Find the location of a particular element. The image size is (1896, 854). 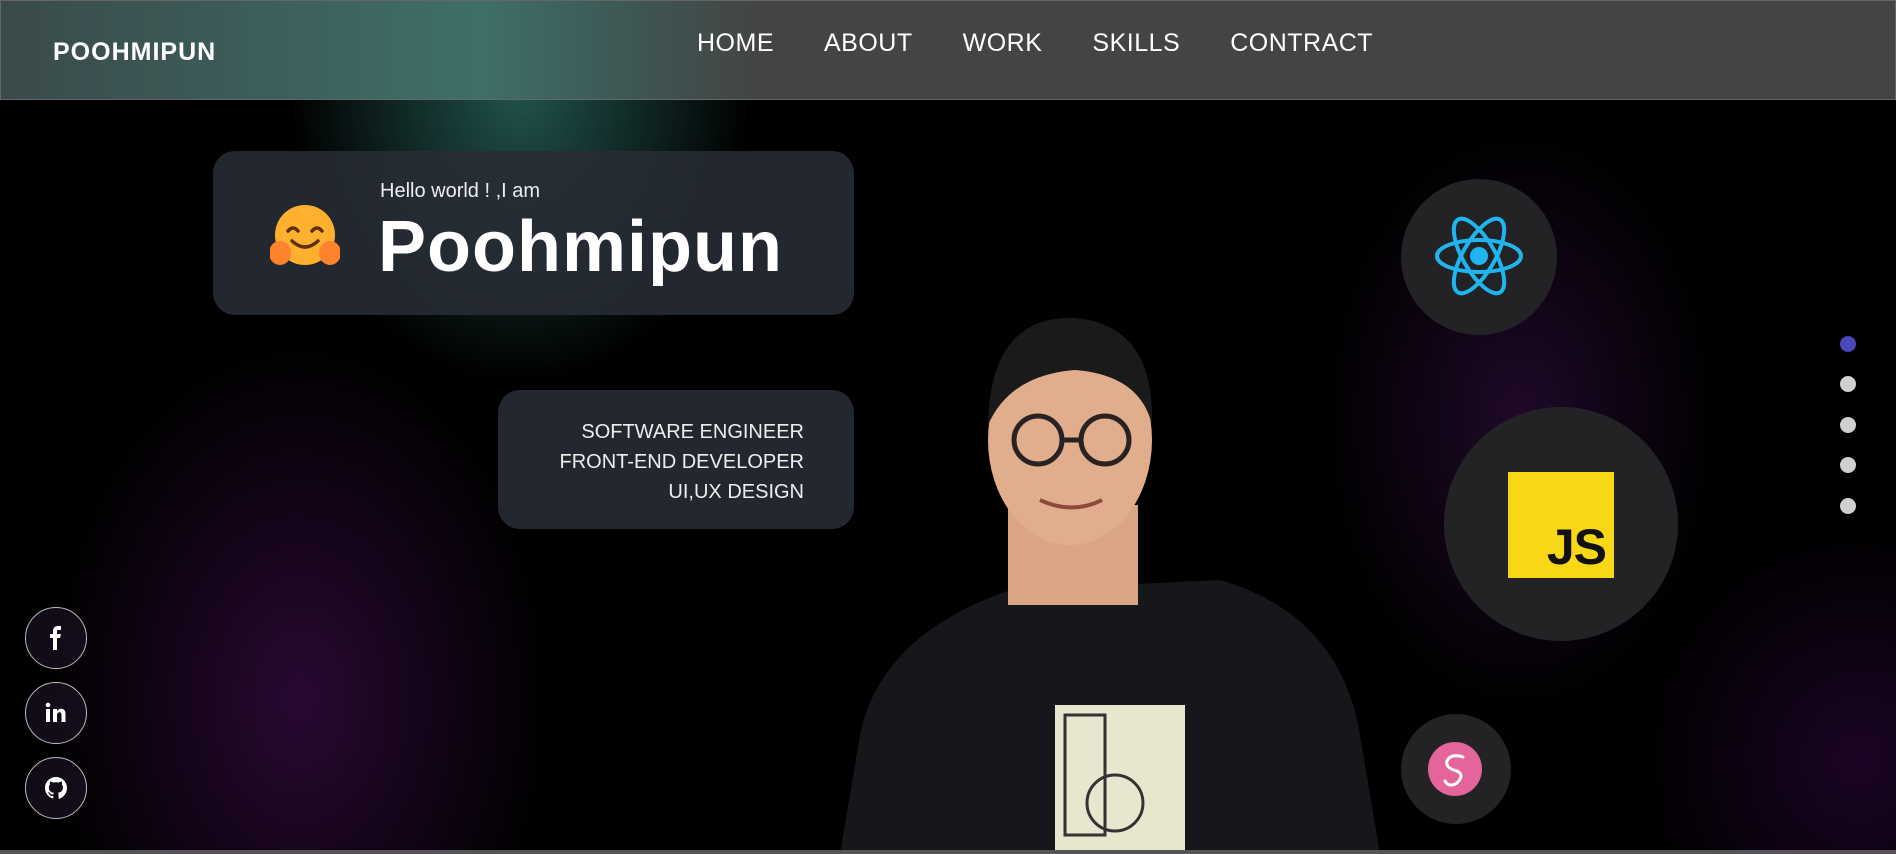

facebook-button is located at coordinates (56, 638).